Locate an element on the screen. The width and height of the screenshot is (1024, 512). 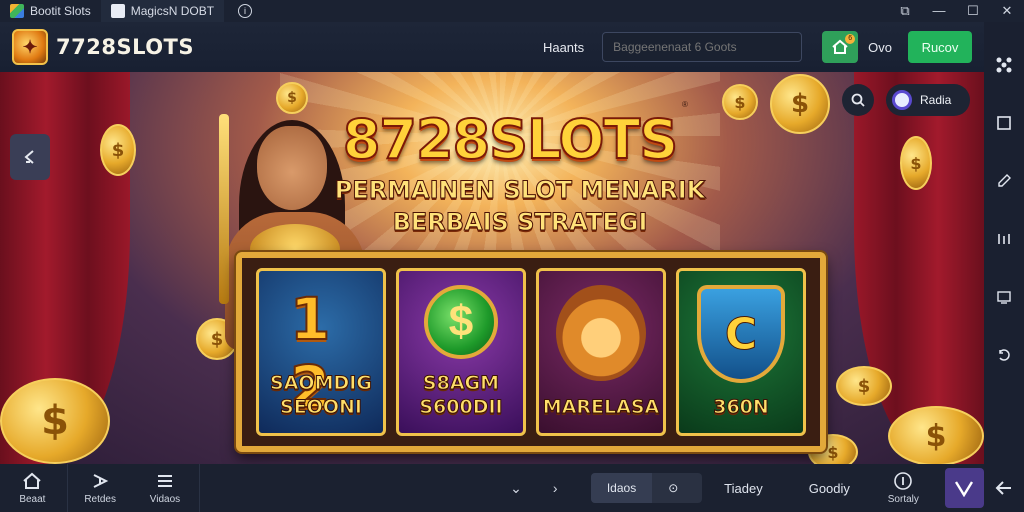
banner-title: 8728SLOTS is located at coordinates (510, 139).